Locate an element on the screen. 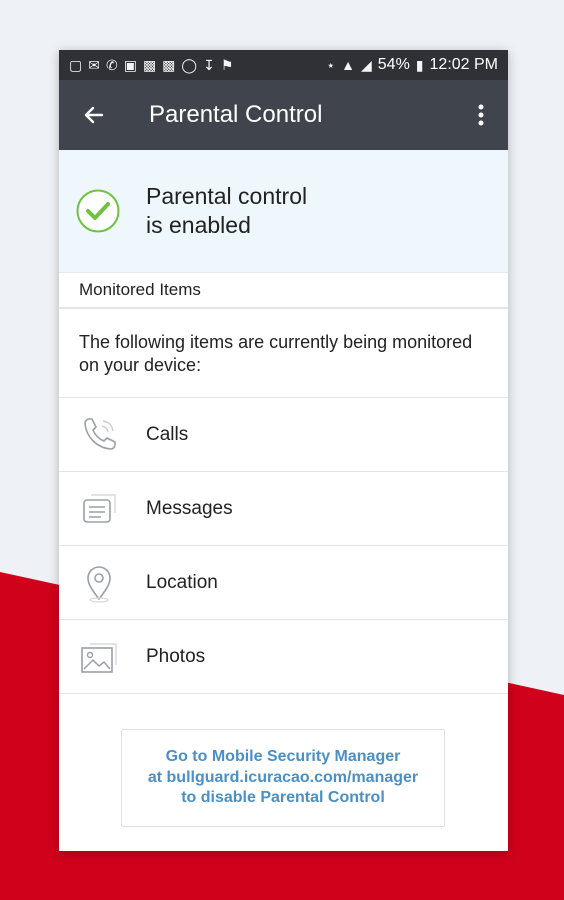 Image resolution: width=564 pixels, height=900 pixels. more-vertical-icon is located at coordinates (481, 115).